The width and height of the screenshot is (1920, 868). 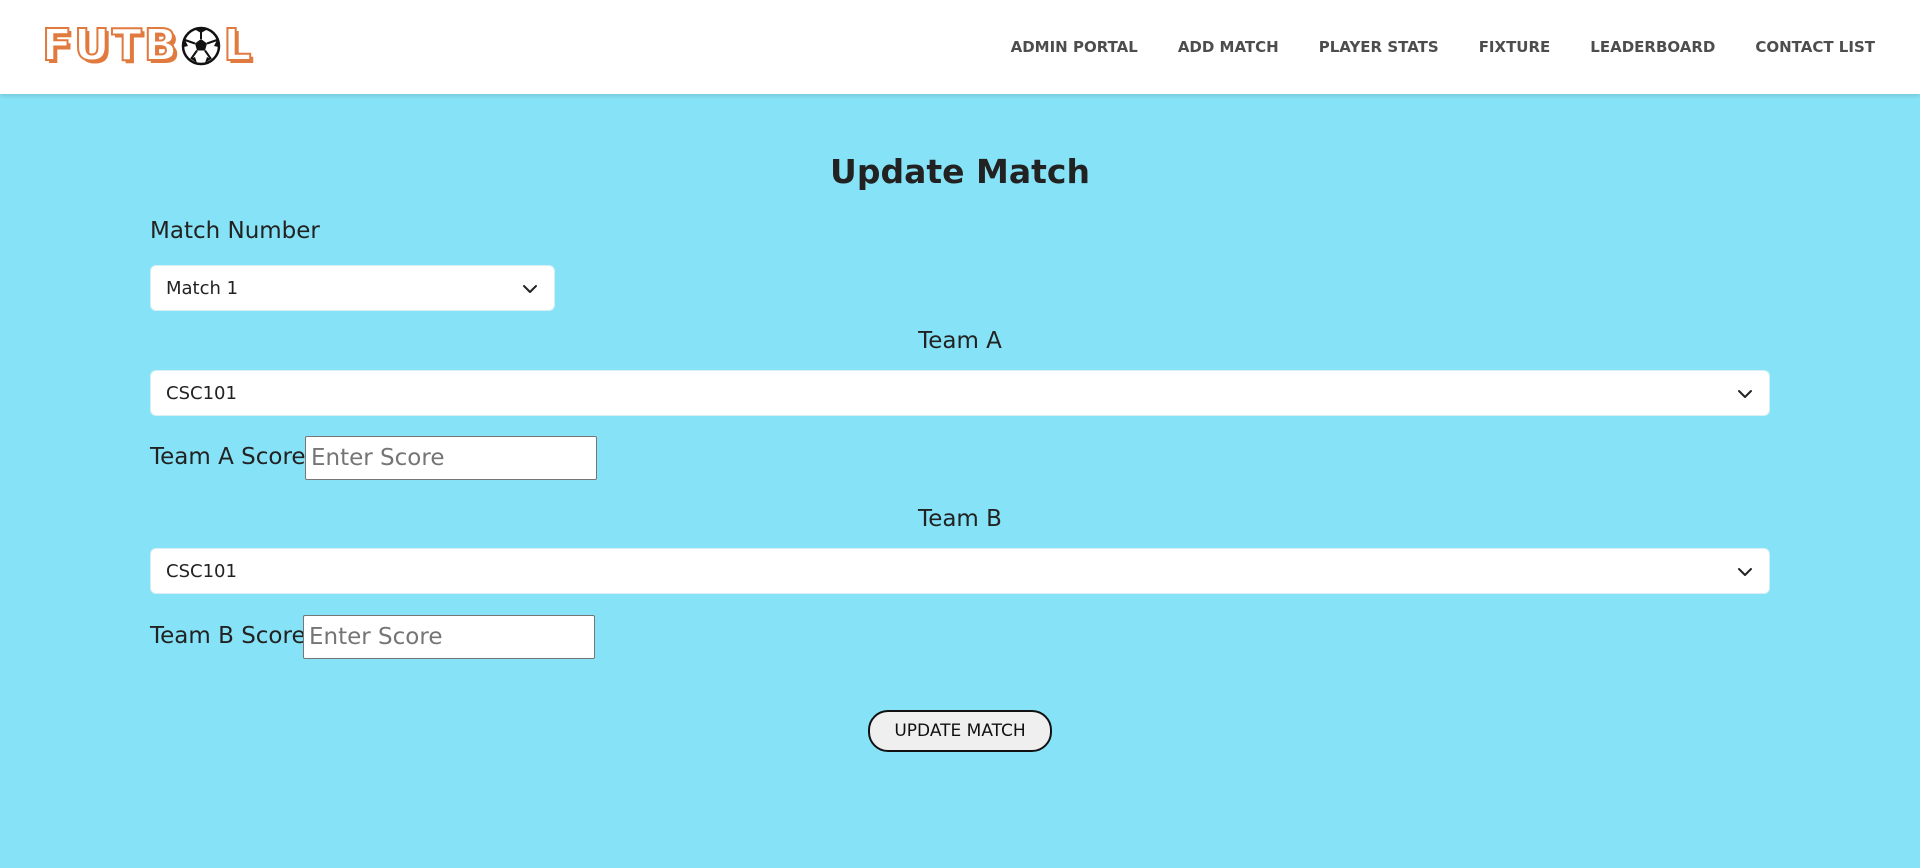 What do you see at coordinates (960, 519) in the screenshot?
I see `team-b-label: Team B` at bounding box center [960, 519].